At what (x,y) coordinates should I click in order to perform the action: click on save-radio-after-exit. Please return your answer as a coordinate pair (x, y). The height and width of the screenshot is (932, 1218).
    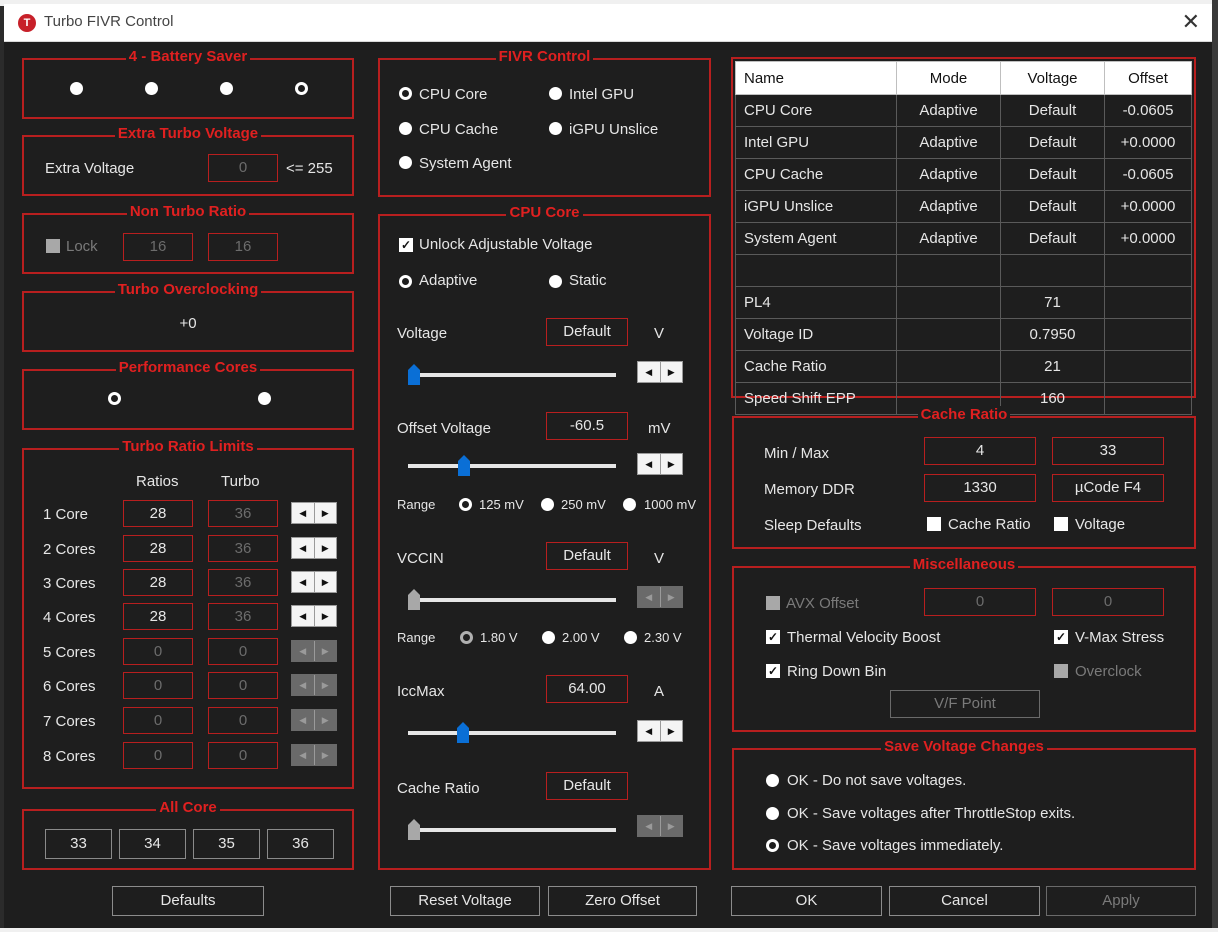
    Looking at the image, I should click on (772, 813).